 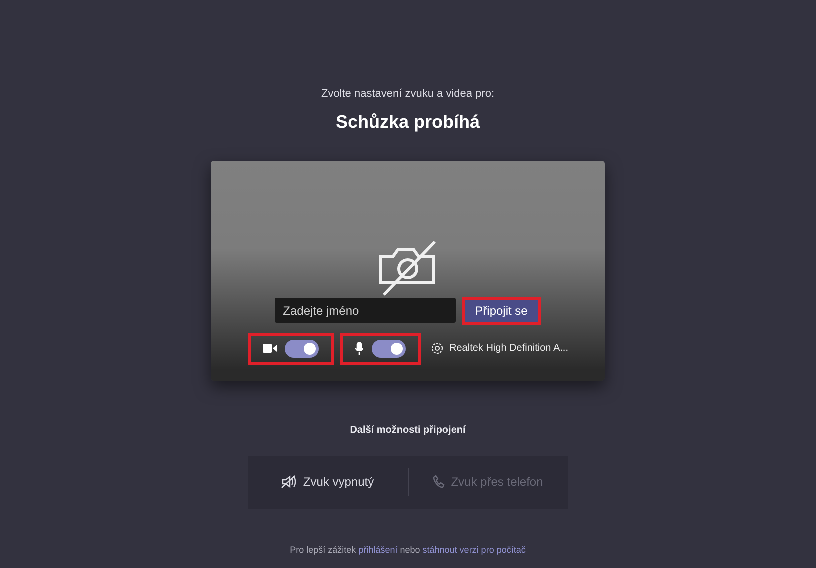 I want to click on video-camera-icon, so click(x=269, y=348).